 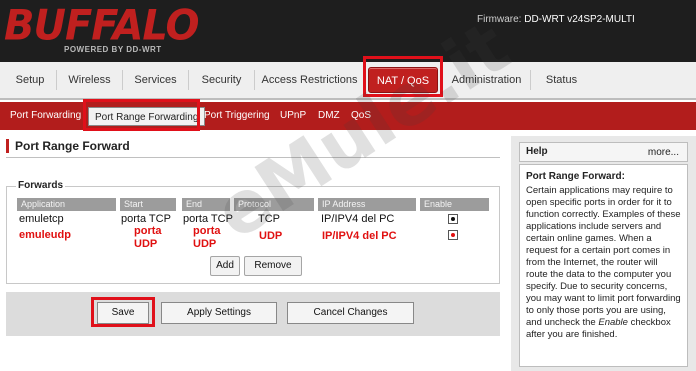 I want to click on apply-settings-button: Apply Settings, so click(x=219, y=313).